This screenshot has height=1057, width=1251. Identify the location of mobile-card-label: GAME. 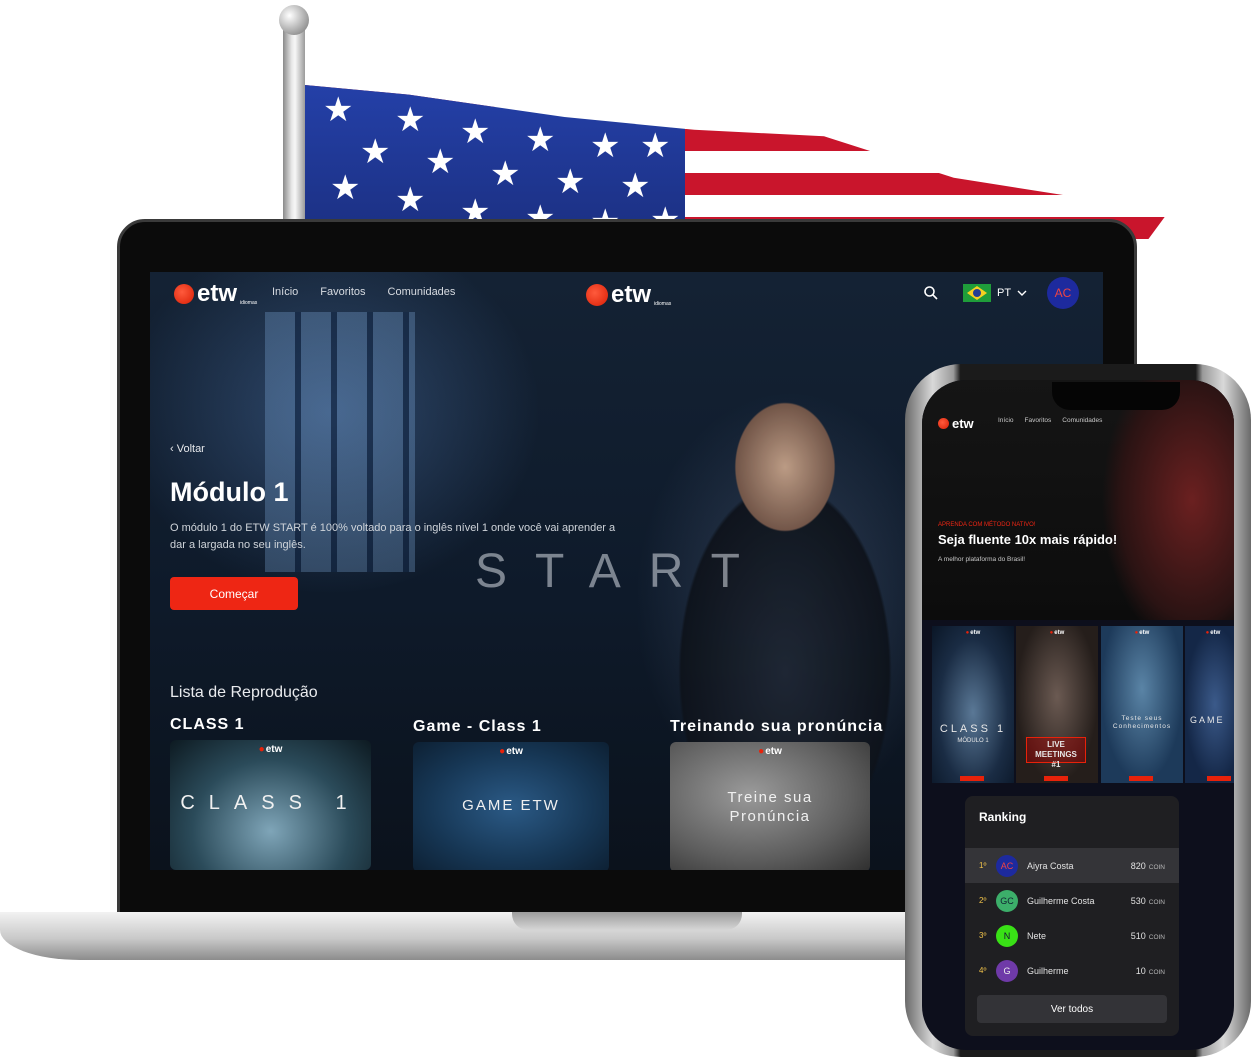
(1207, 720).